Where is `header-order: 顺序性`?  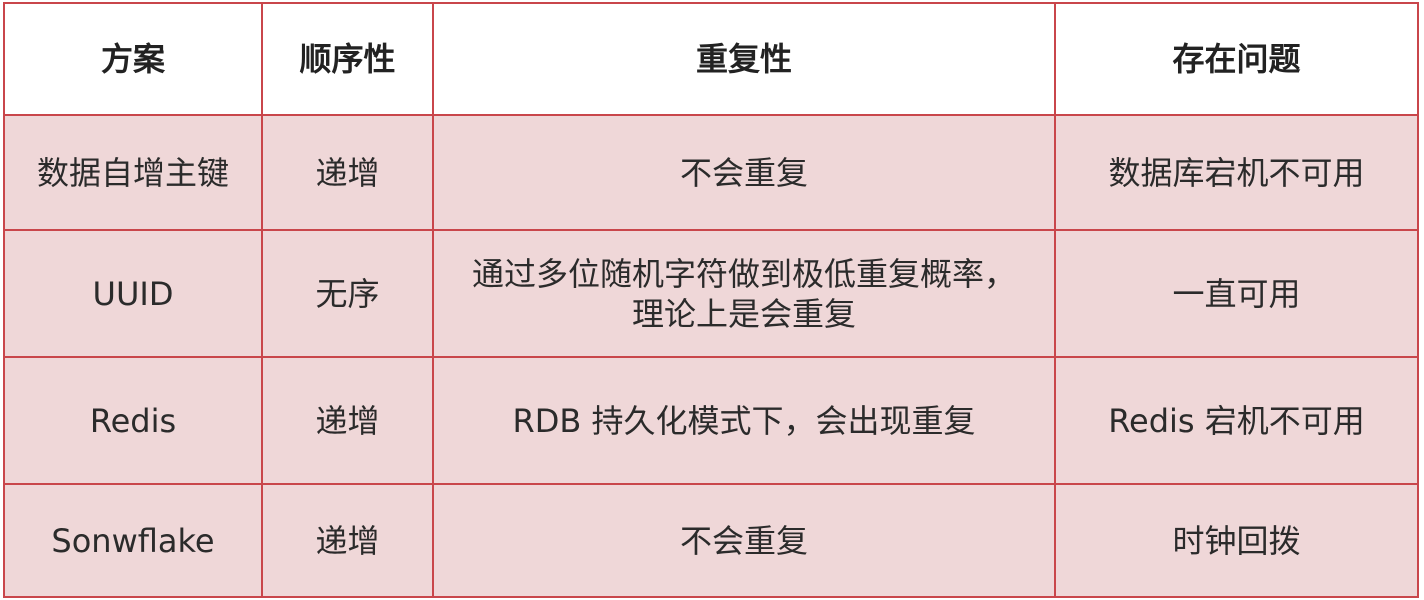 header-order: 顺序性 is located at coordinates (347, 59).